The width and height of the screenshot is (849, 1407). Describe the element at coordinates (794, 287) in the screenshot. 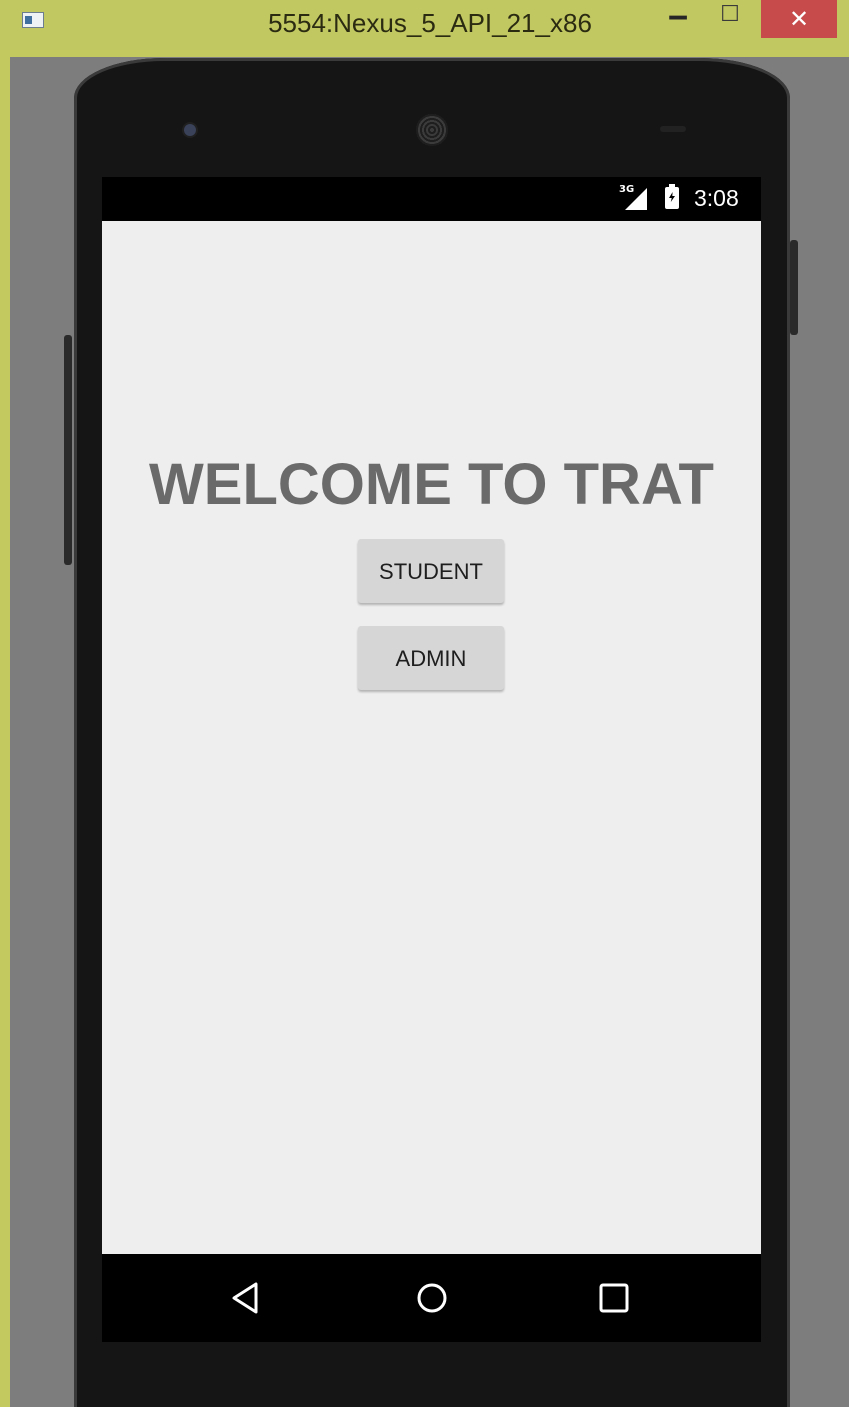

I see `power-button` at that location.